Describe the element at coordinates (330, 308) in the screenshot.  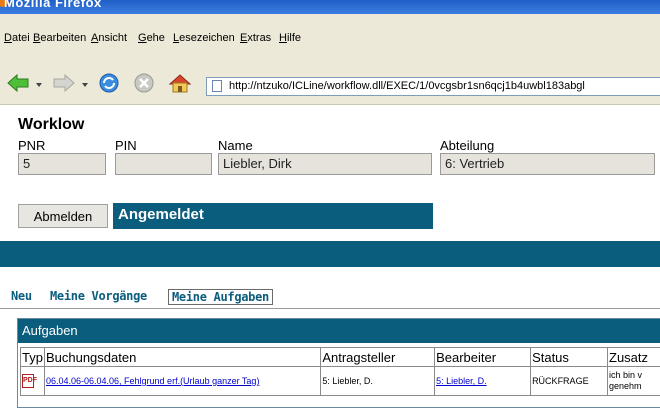
I see `tab-divider` at that location.